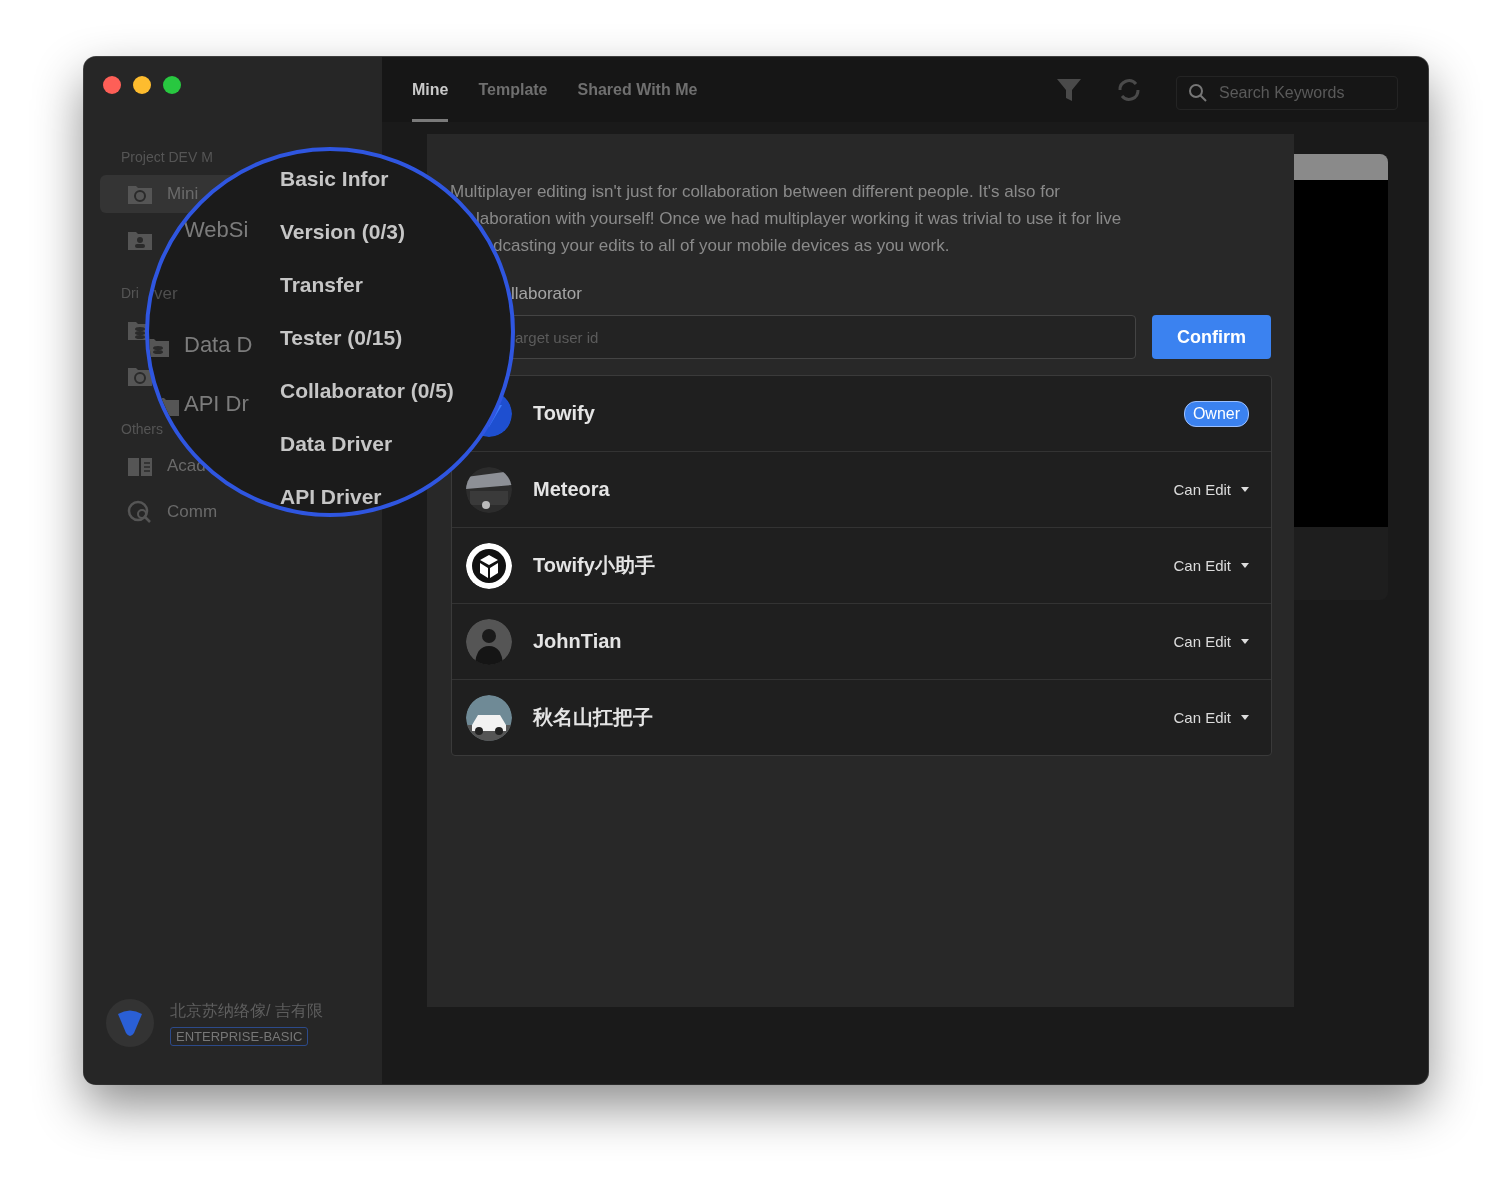  I want to click on plan-badge: ENTERPRISE-BASIC, so click(239, 1036).